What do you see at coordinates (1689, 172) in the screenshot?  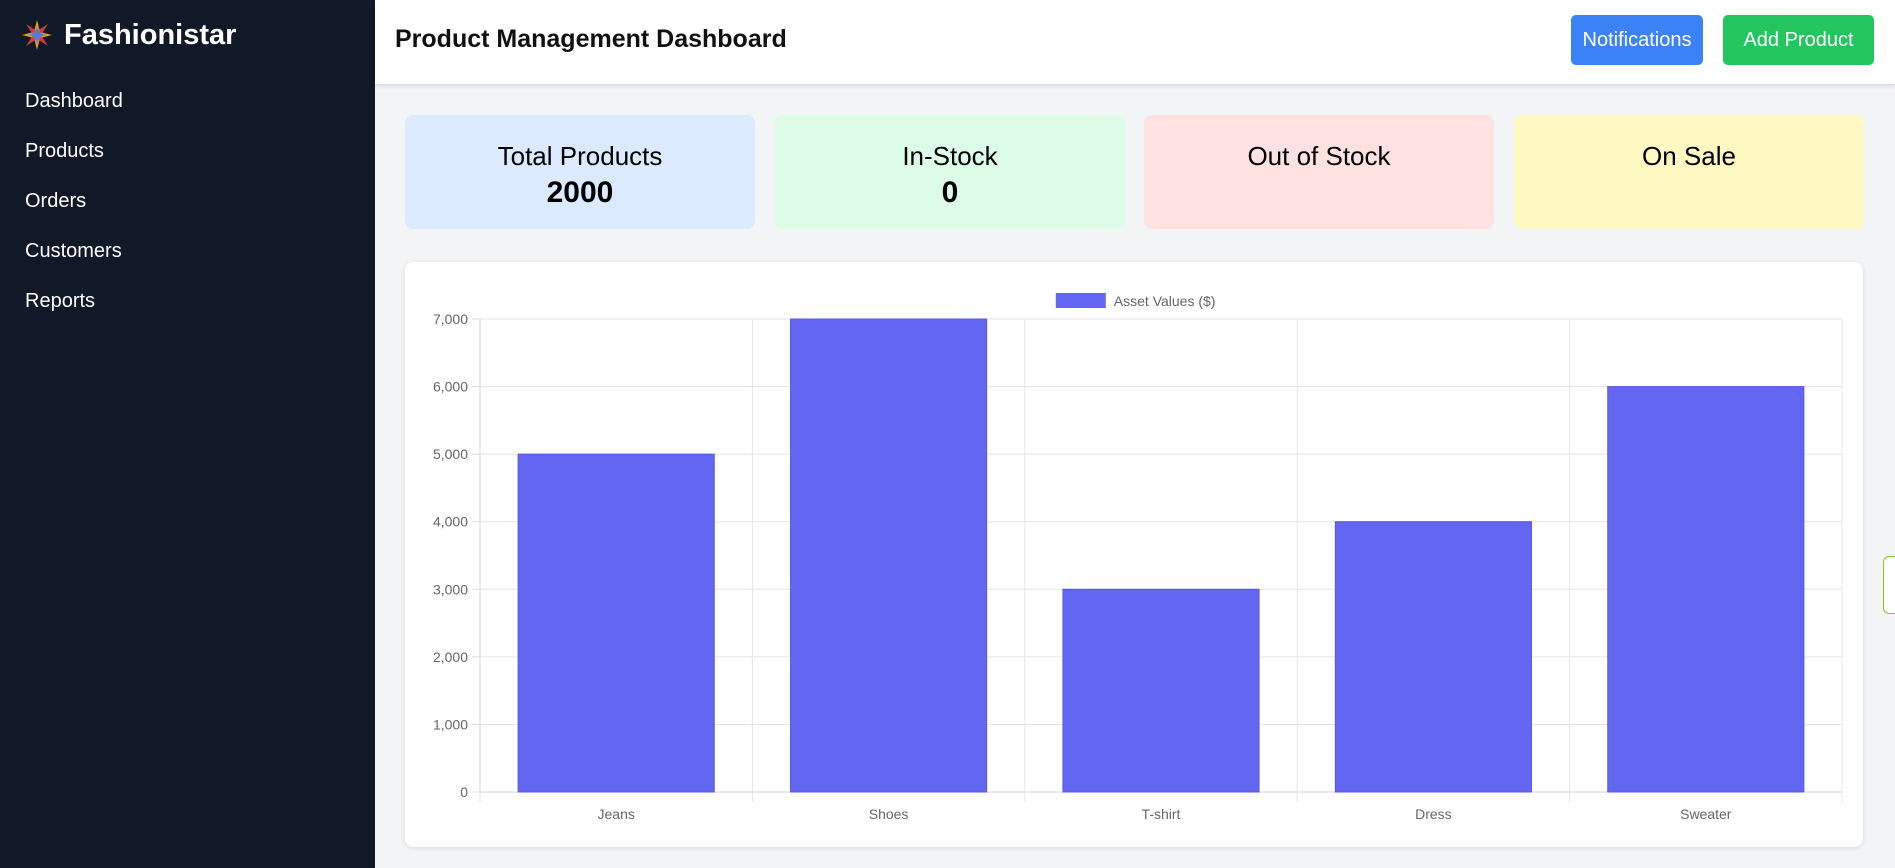 I see `stat-card-on-sale: On Sale` at bounding box center [1689, 172].